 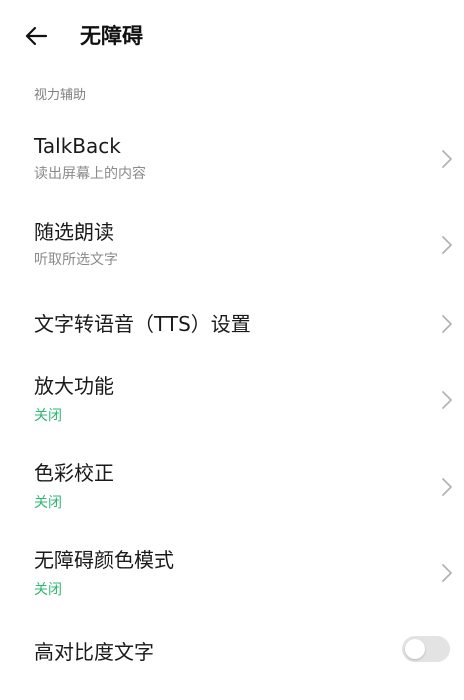 I want to click on page-title: 无障碍, so click(x=111, y=36).